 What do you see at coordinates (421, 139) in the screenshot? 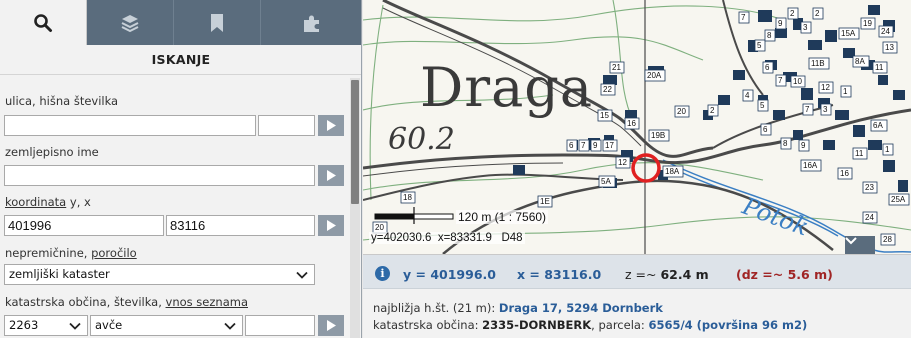
I see `map-elevation-label: 60.2` at bounding box center [421, 139].